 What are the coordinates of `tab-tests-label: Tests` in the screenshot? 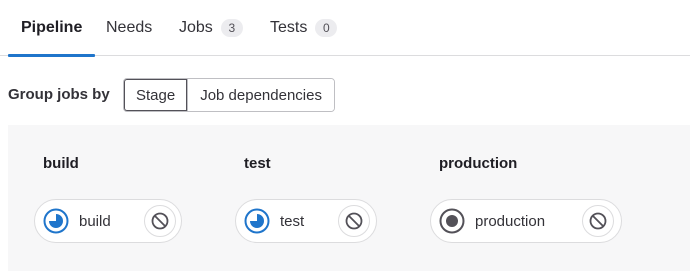 It's located at (289, 27).